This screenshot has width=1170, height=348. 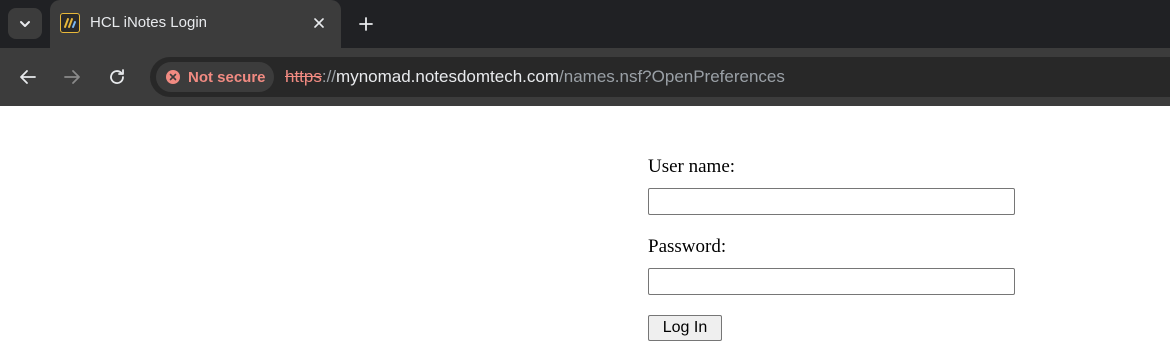 What do you see at coordinates (70, 23) in the screenshot?
I see `hcl-notes-favicon-icon` at bounding box center [70, 23].